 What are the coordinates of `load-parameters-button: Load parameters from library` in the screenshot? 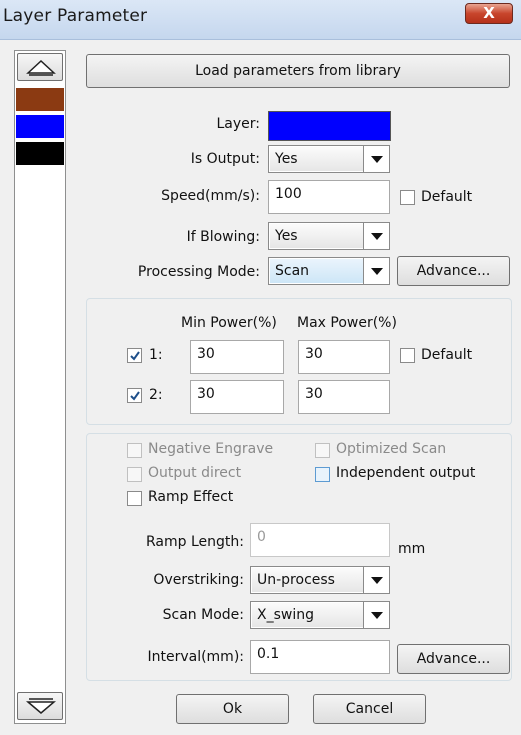 It's located at (298, 71).